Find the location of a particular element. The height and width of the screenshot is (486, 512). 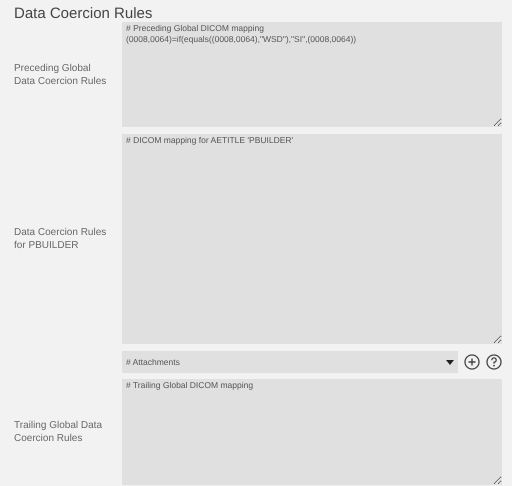

caret-icon is located at coordinates (450, 362).